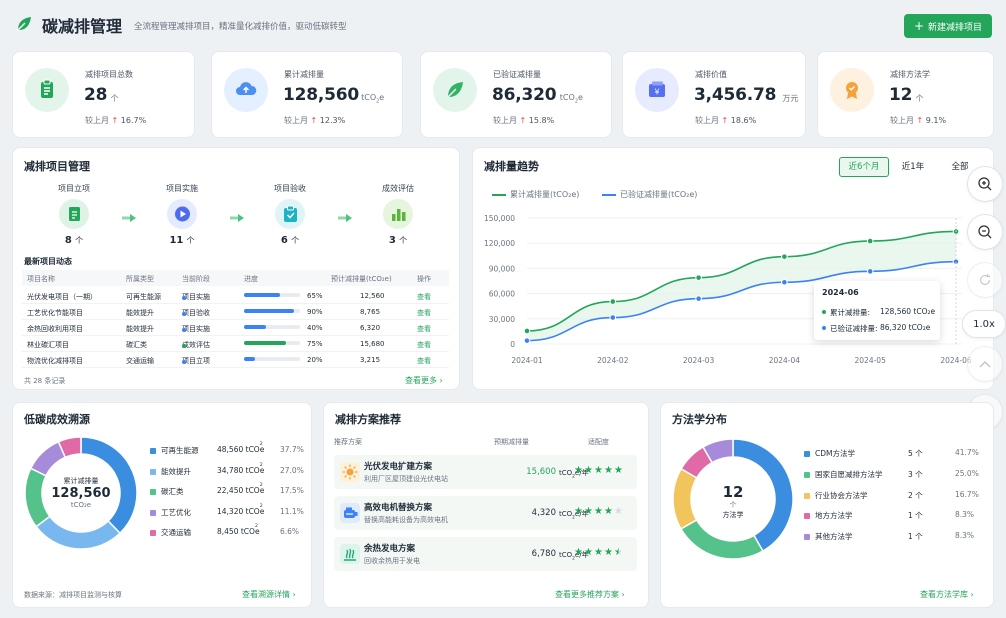  What do you see at coordinates (398, 214) in the screenshot?
I see `stage-bar-chart-icon` at bounding box center [398, 214].